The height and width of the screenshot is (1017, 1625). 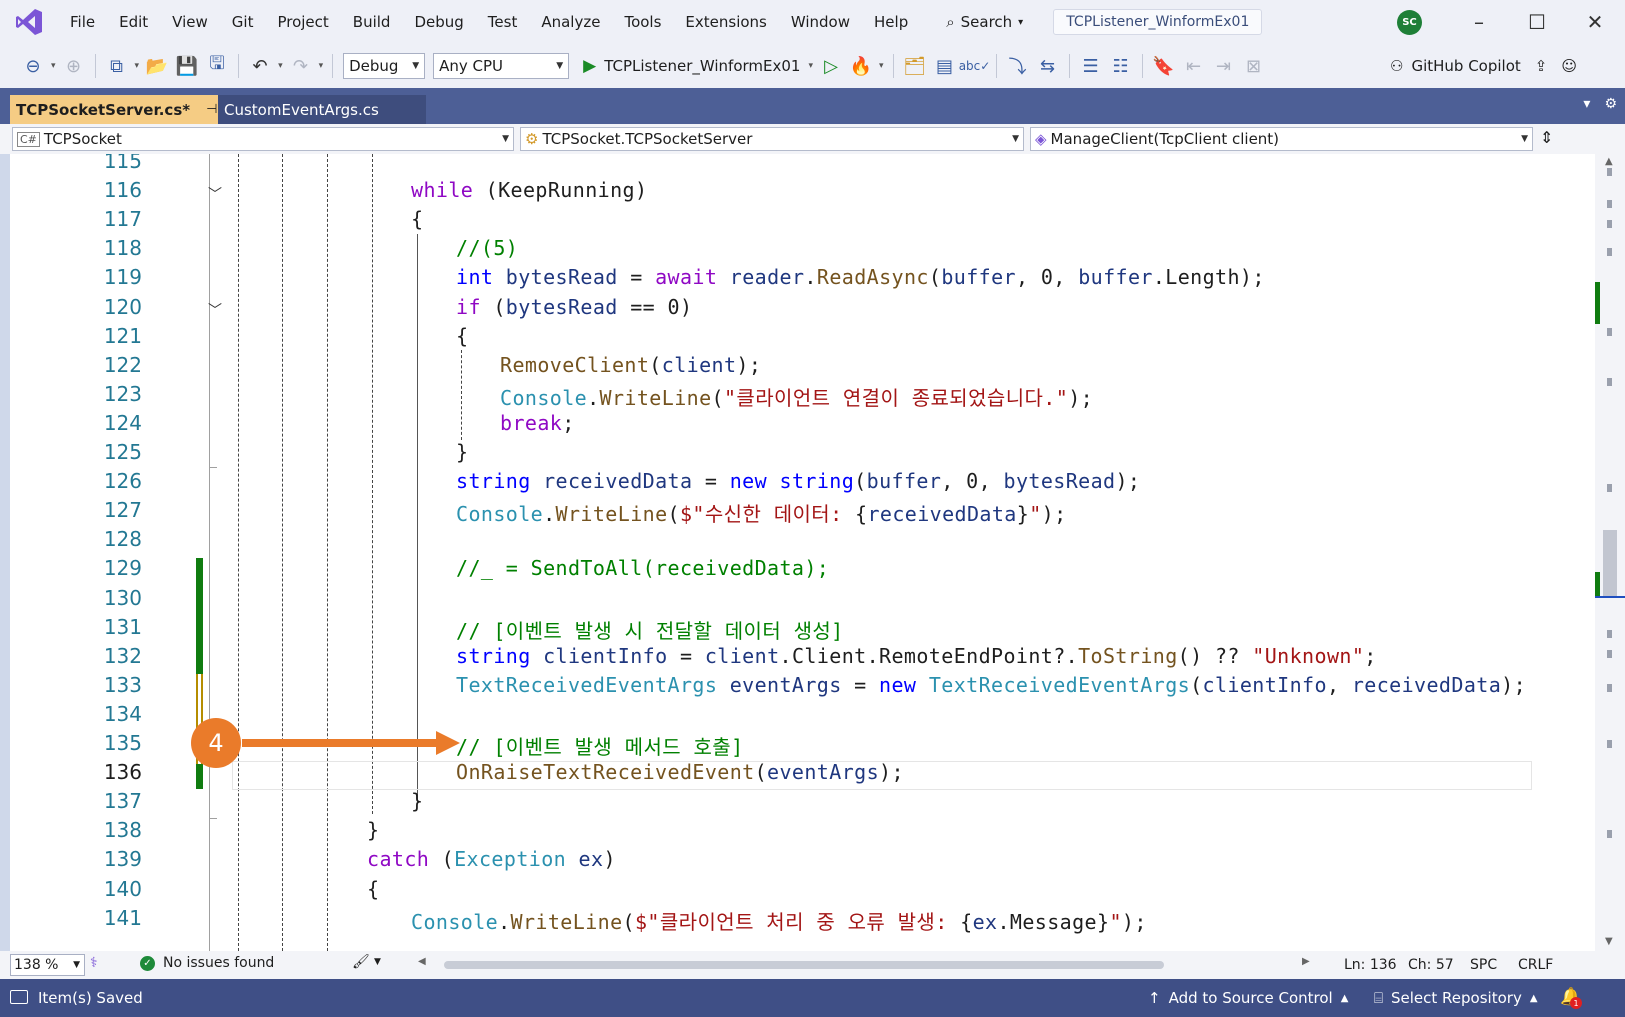 I want to click on issues-indicator: ✓ No issues found, so click(x=207, y=963).